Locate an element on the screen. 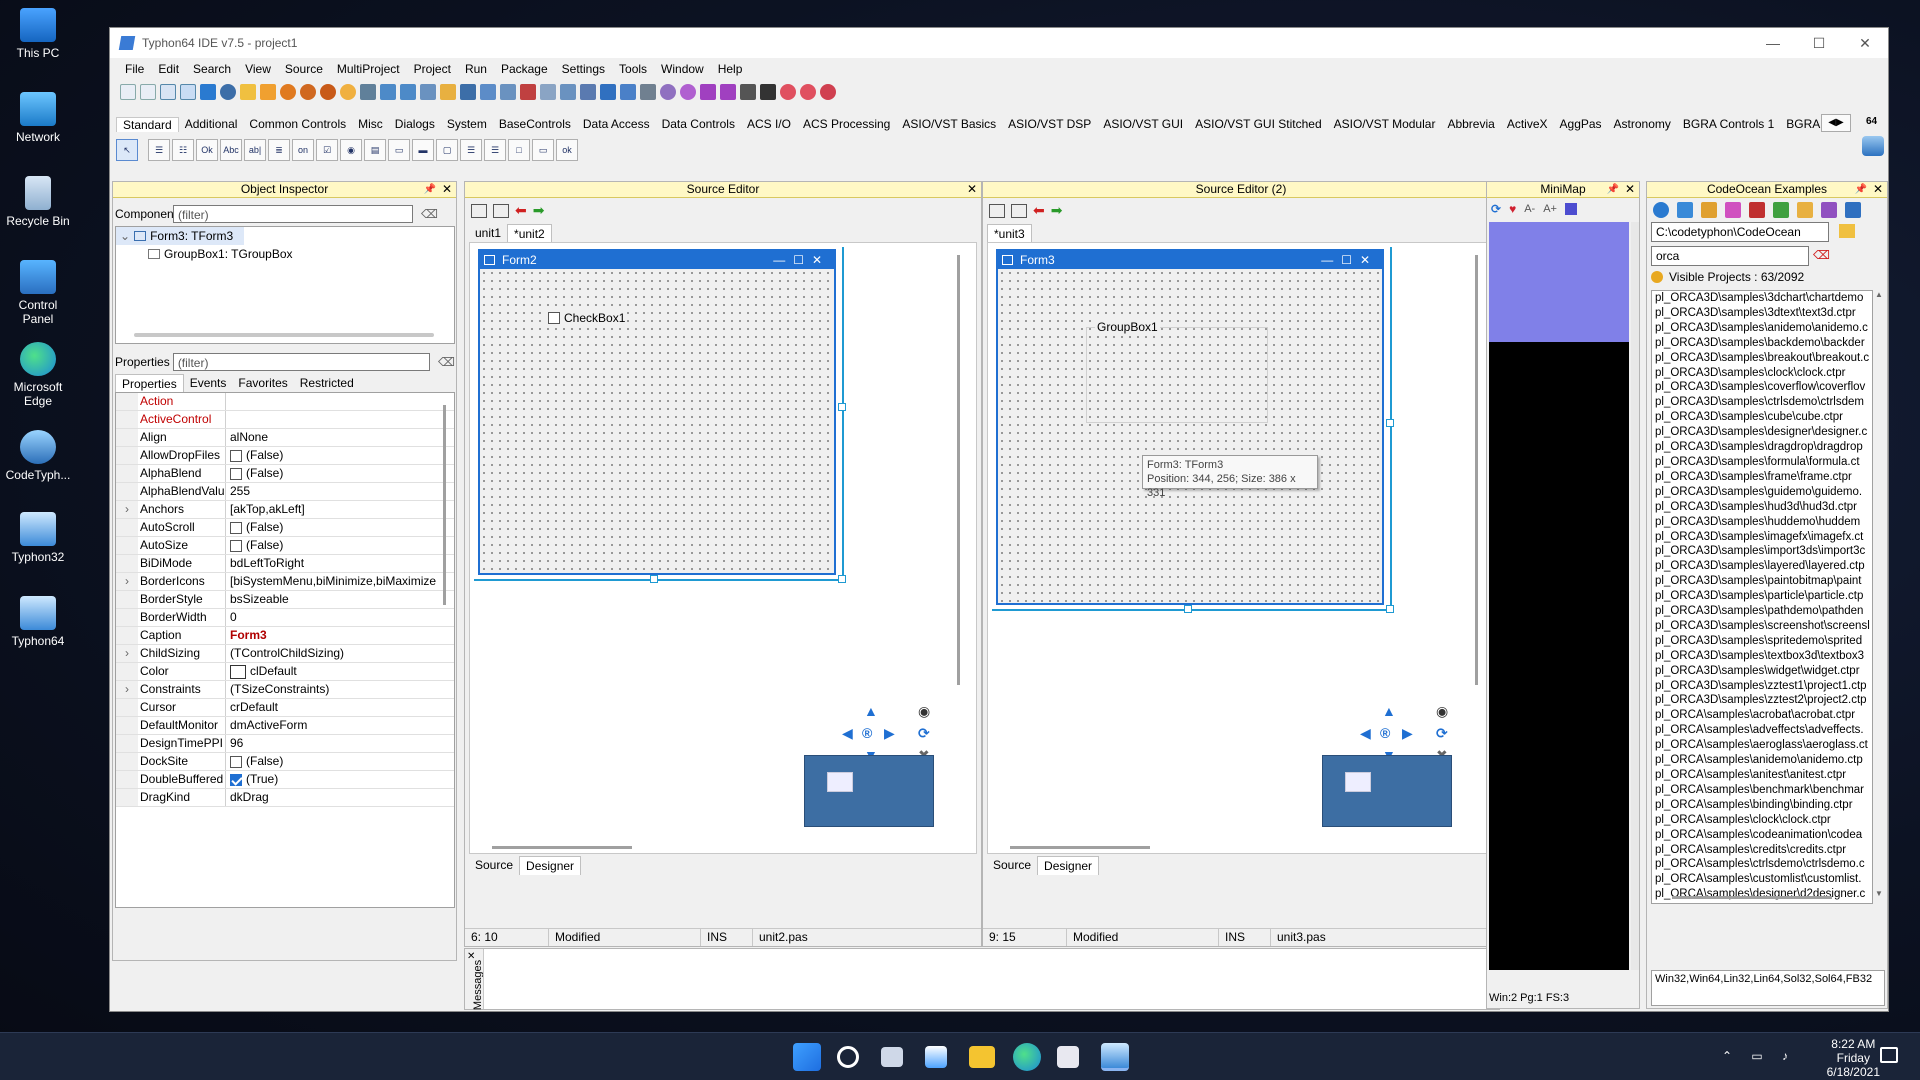  move-left-icon: ◀ is located at coordinates (1365, 733).